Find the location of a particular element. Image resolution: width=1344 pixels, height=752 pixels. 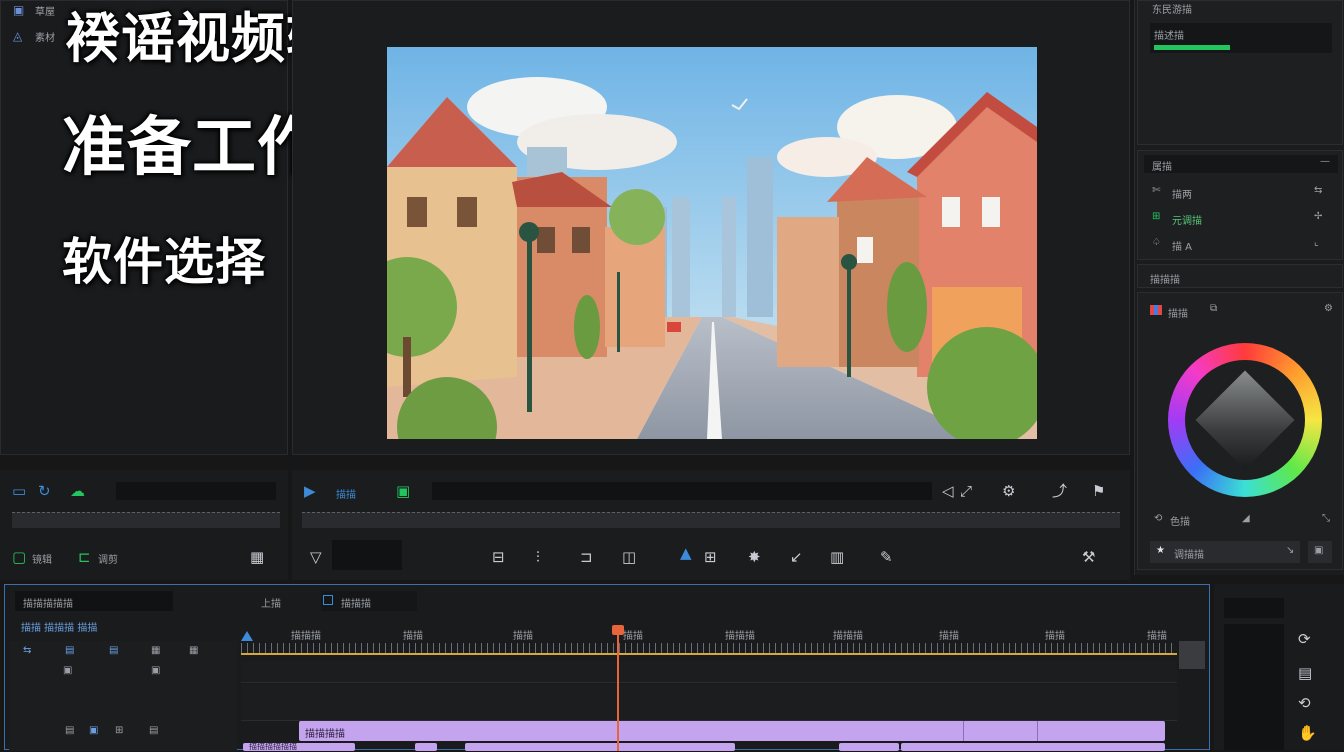

stop-icon: ◫ is located at coordinates (629, 557).